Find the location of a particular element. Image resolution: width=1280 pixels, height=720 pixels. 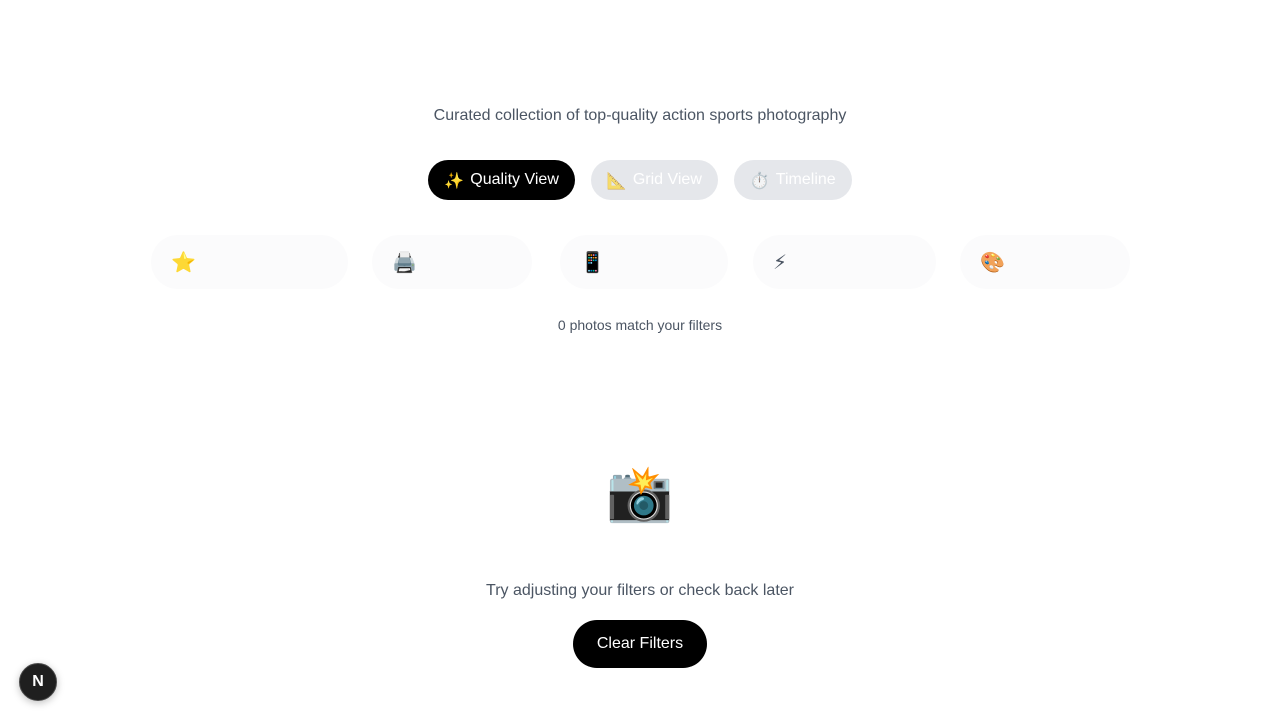

triangular-ruler-icon: 📐 is located at coordinates (616, 180).